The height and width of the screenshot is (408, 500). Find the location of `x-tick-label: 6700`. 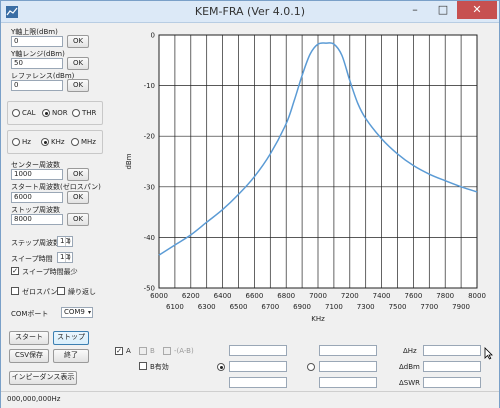

x-tick-label: 6700 is located at coordinates (270, 307).